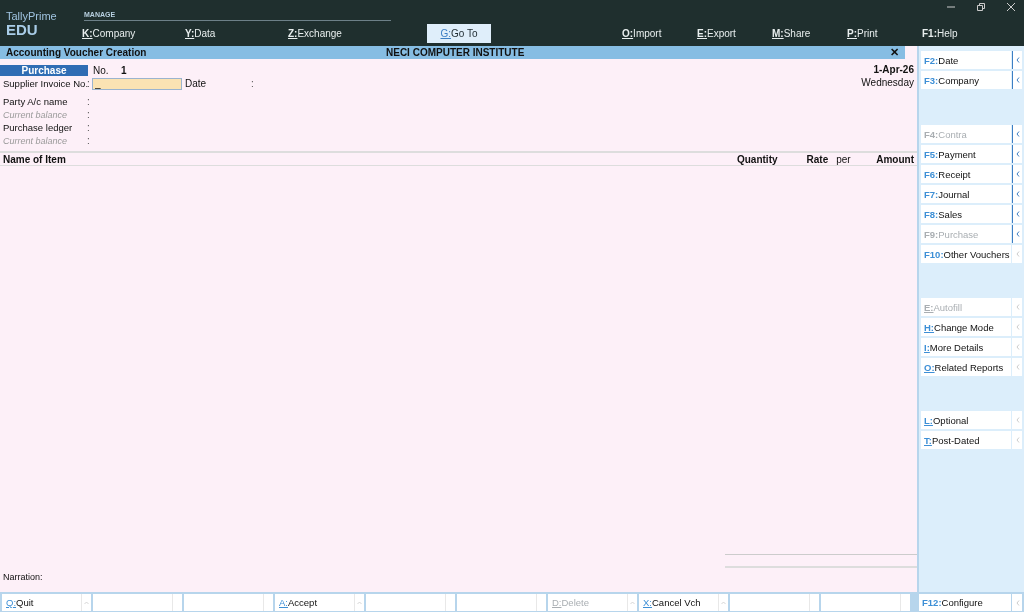  I want to click on action-button: Q:Quit, so click(46, 602).